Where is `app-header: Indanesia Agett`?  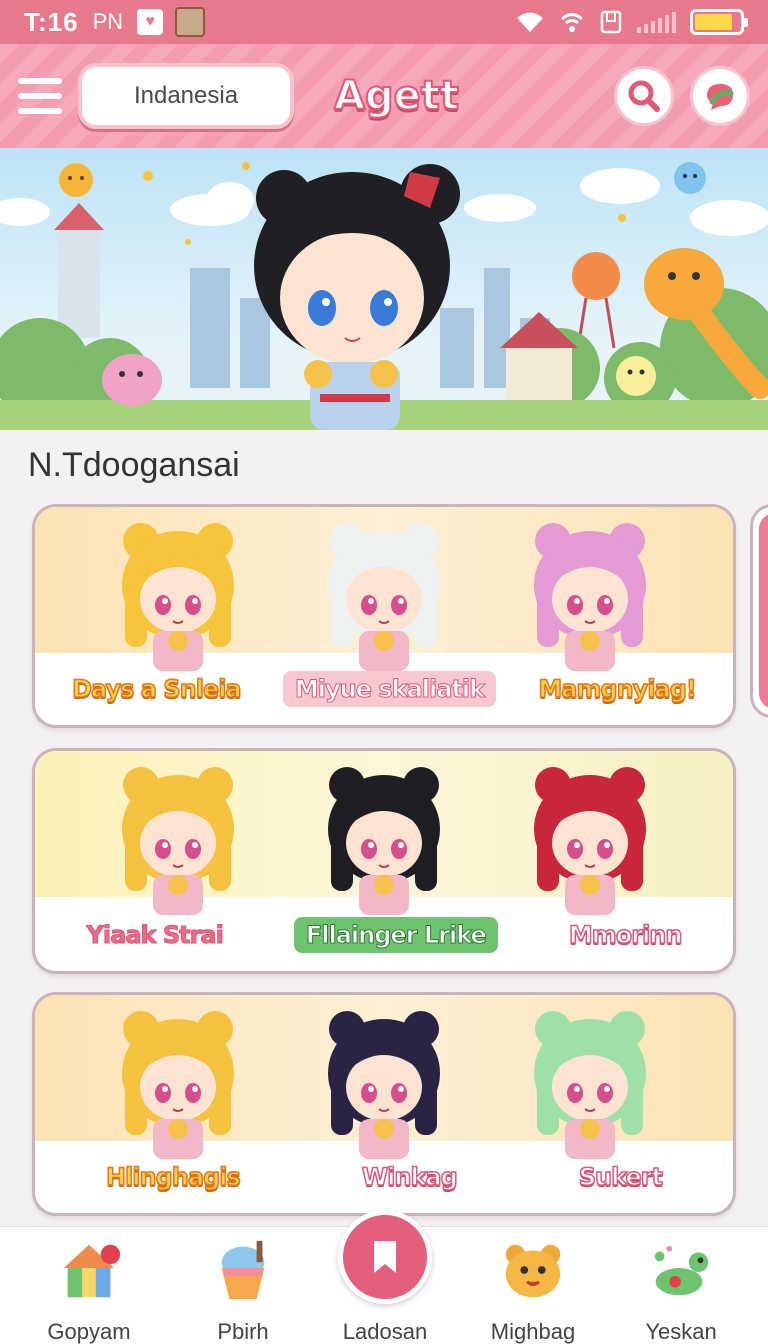 app-header: Indanesia Agett is located at coordinates (384, 96).